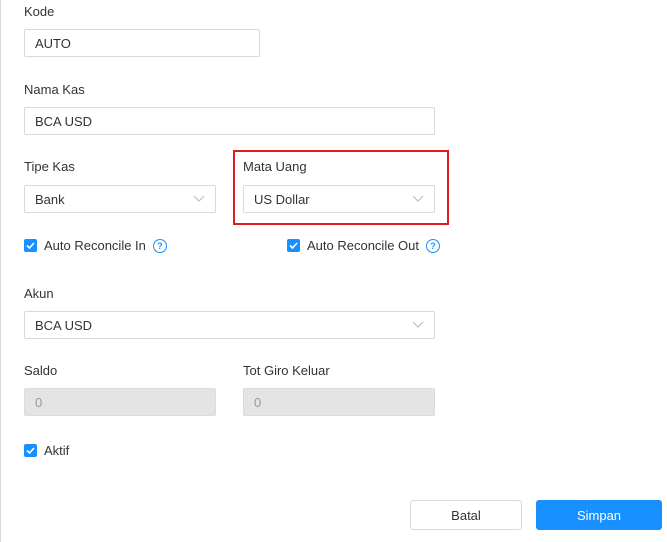 The height and width of the screenshot is (542, 667). Describe the element at coordinates (39, 402) in the screenshot. I see `saldo-value: 0` at that location.